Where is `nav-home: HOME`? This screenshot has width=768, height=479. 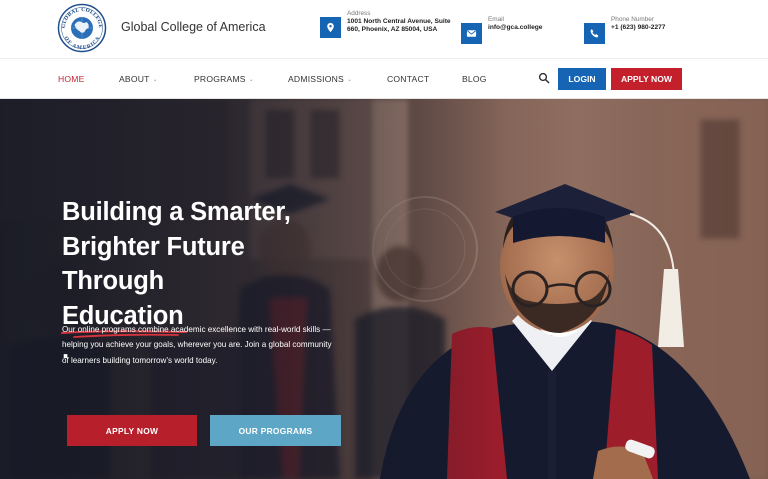 nav-home: HOME is located at coordinates (71, 79).